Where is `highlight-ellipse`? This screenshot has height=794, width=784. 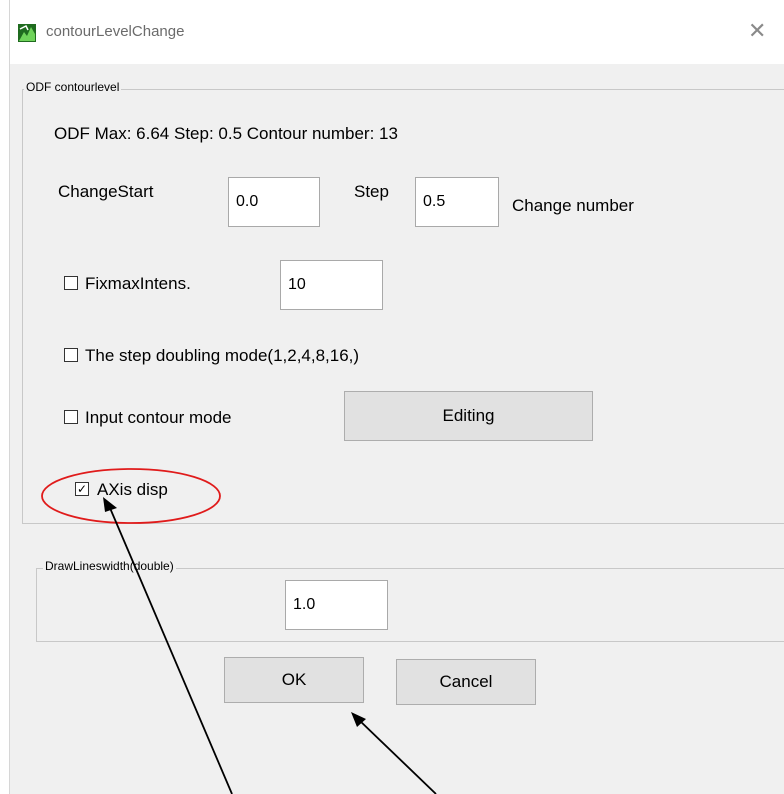
highlight-ellipse is located at coordinates (131, 496).